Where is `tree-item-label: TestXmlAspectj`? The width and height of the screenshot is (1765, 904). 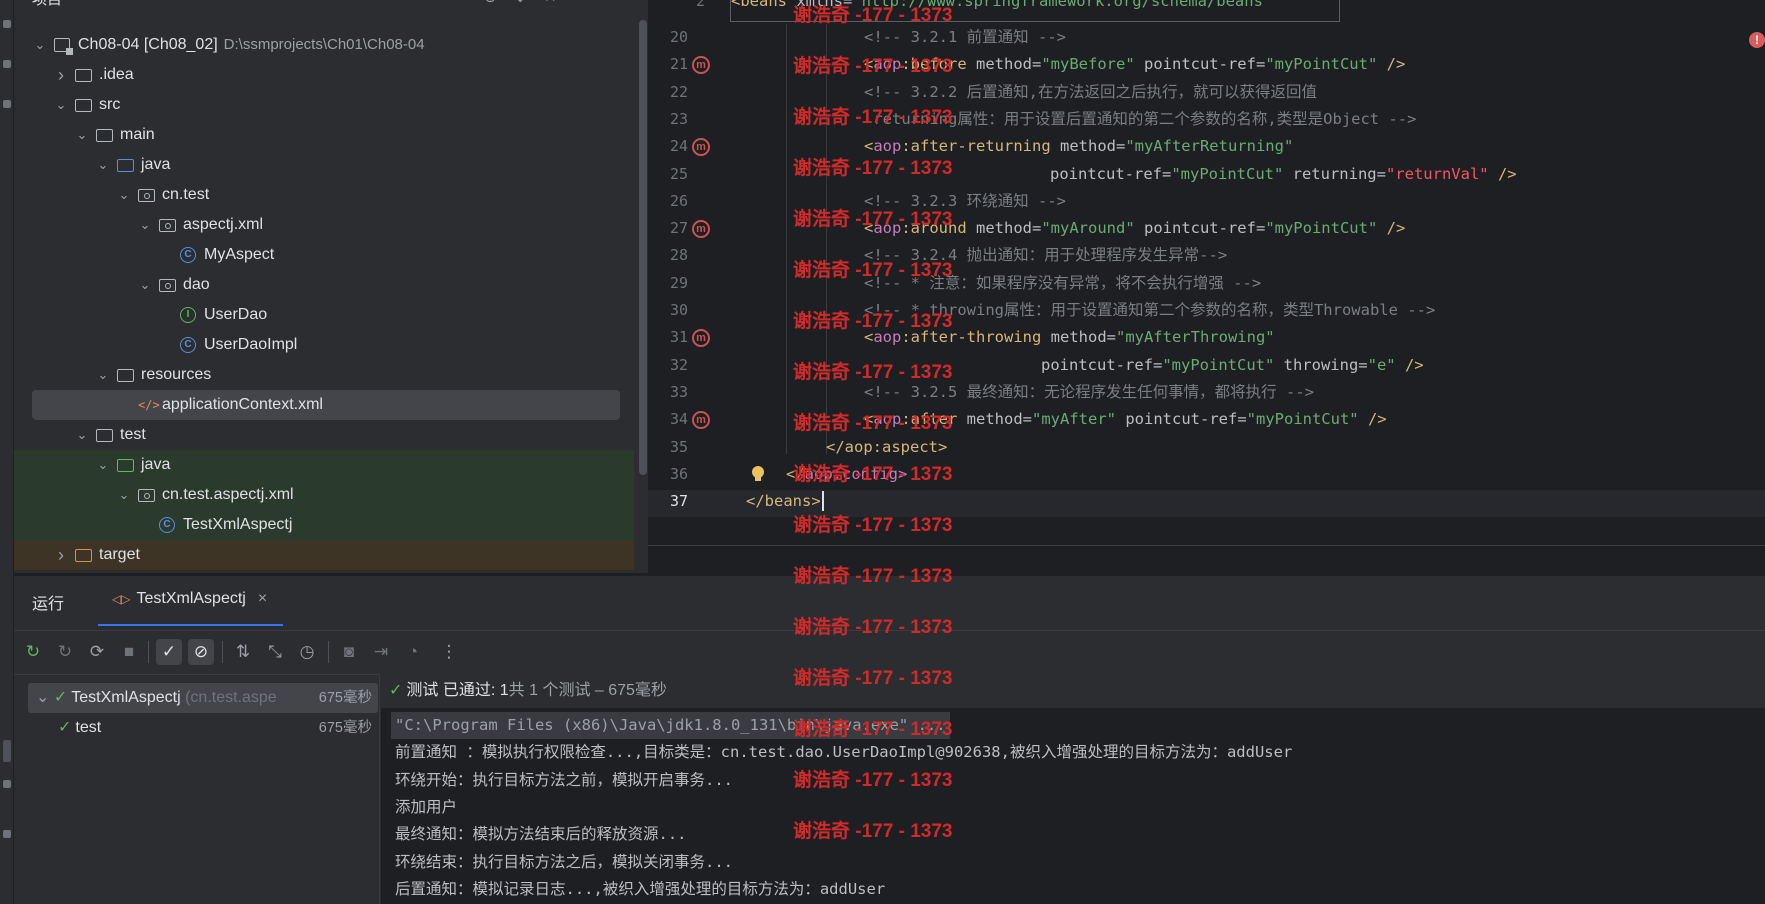
tree-item-label: TestXmlAspectj is located at coordinates (237, 525).